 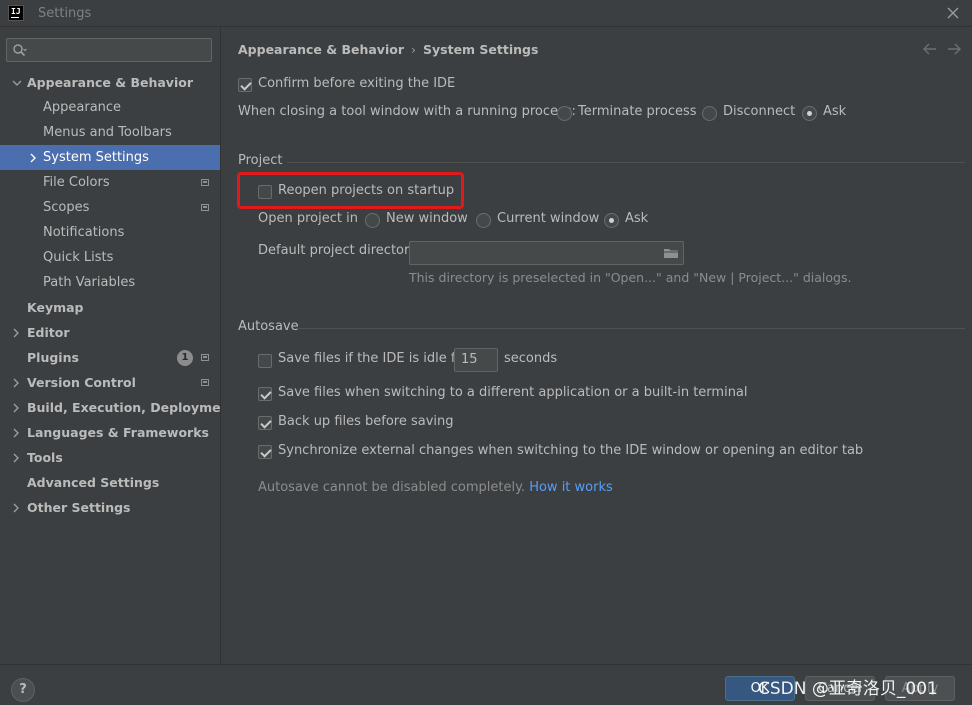 I want to click on disconnect-radio, so click(x=709, y=113).